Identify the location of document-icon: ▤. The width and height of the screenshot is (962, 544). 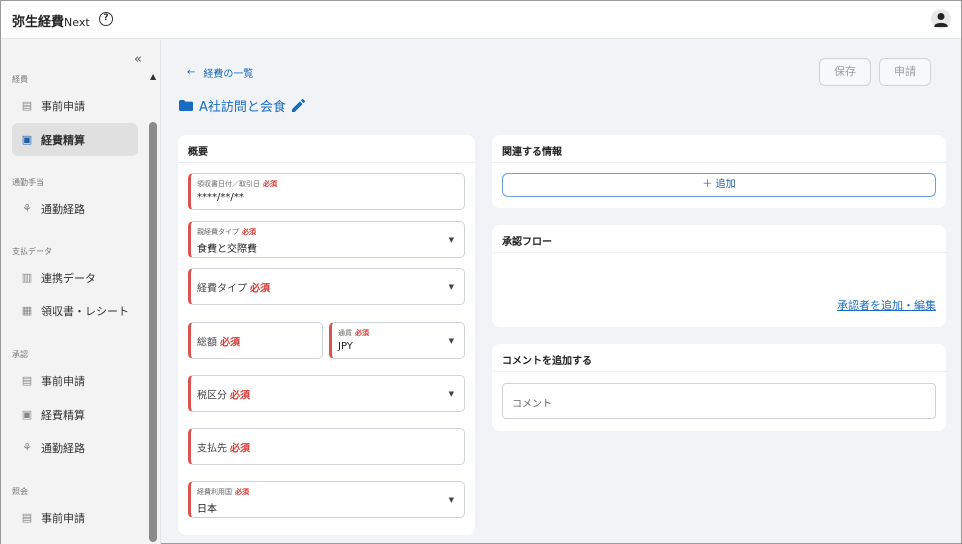
(27, 105).